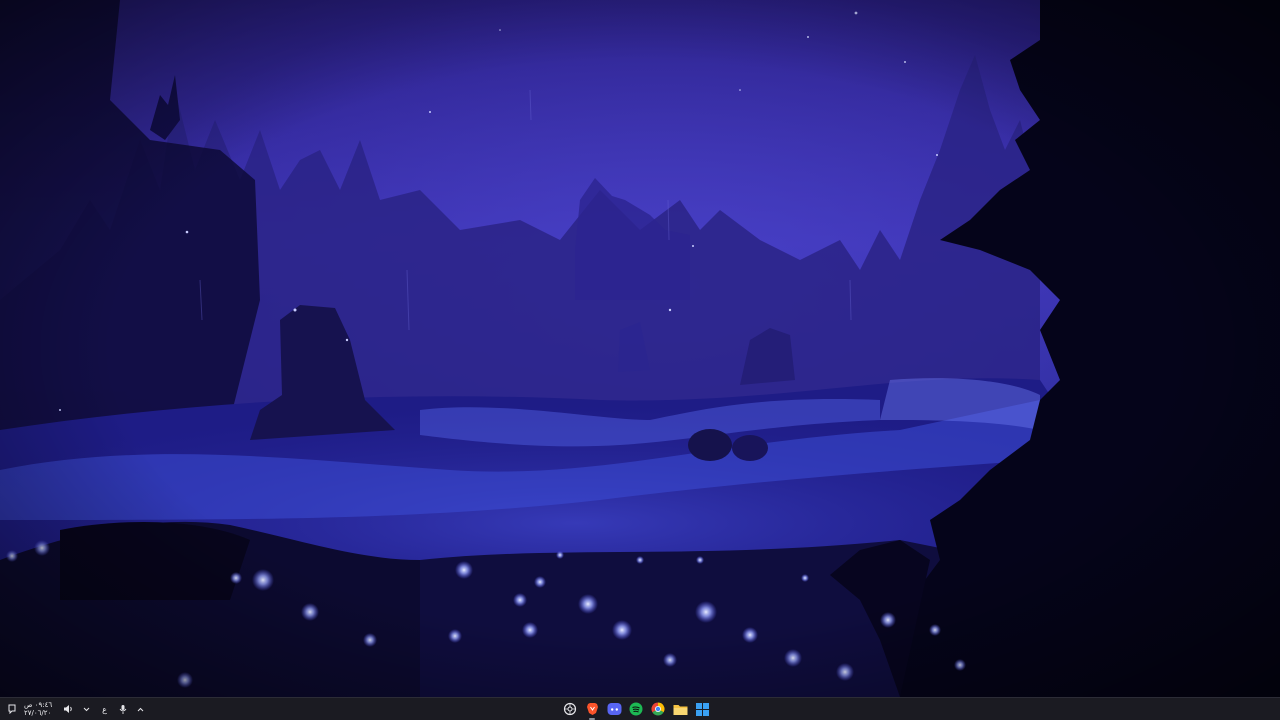 The width and height of the screenshot is (1280, 720). What do you see at coordinates (12, 709) in the screenshot?
I see `notification-icon` at bounding box center [12, 709].